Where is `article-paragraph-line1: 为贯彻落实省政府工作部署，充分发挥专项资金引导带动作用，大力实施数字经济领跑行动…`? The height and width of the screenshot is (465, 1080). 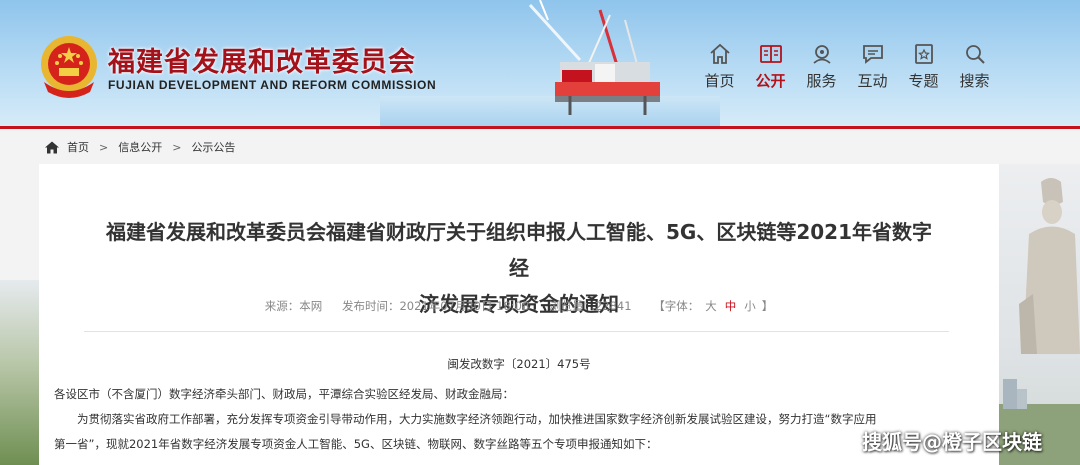
article-paragraph-line1: 为贯彻落实省政府工作部署，充分发挥专项资金引导带动作用，大力实施数字经济领跑行动… is located at coordinates (477, 419).